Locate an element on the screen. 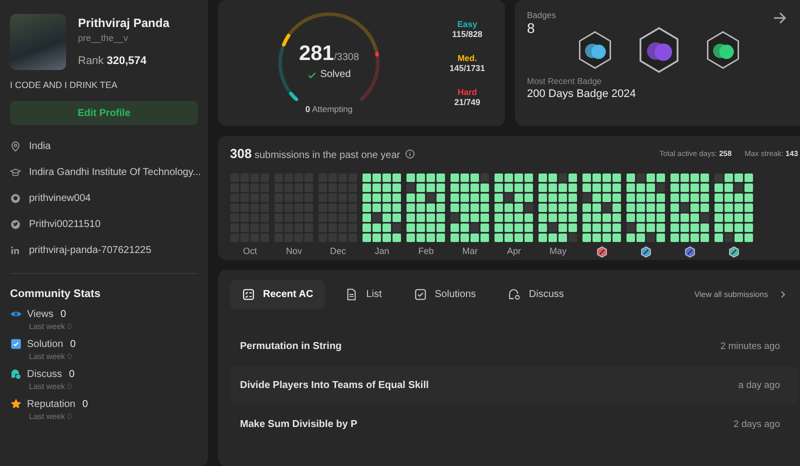 The image size is (800, 466). location-pin-icon is located at coordinates (15, 146).